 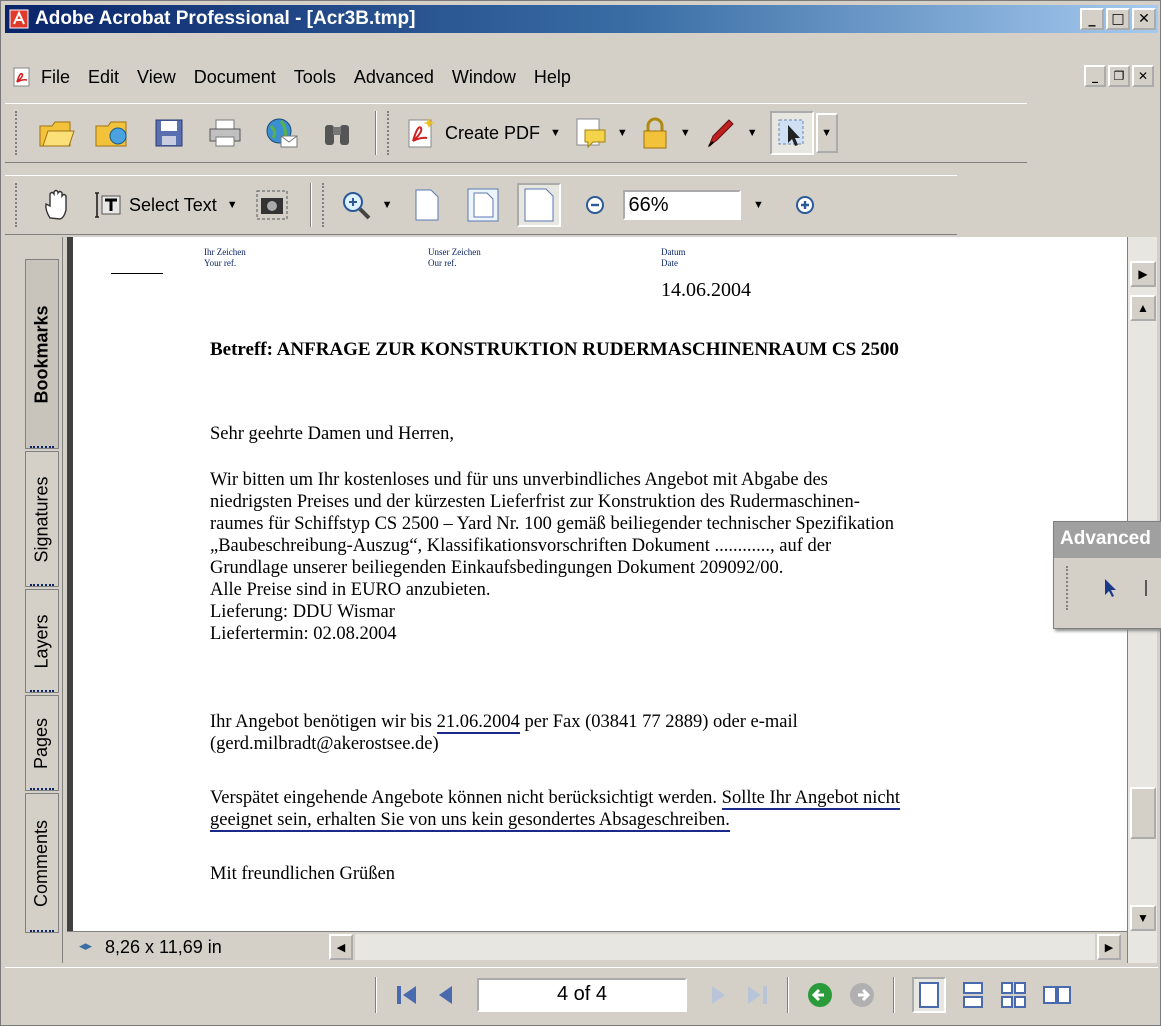 I want to click on fit-width-button, so click(x=538, y=205).